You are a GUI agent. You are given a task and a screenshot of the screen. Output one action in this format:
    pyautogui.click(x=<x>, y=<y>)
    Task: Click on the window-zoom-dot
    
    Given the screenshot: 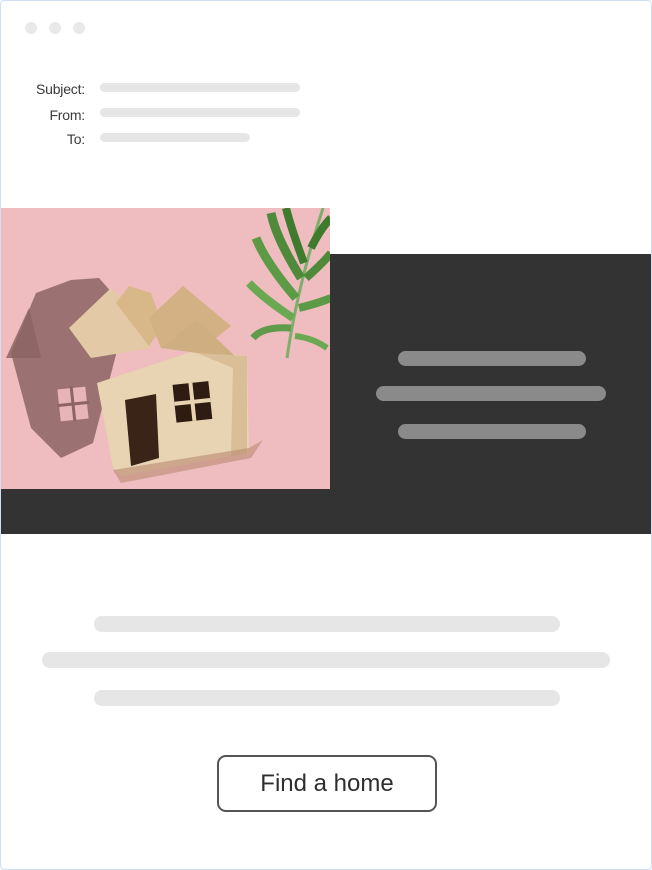 What is the action you would take?
    pyautogui.click(x=79, y=28)
    